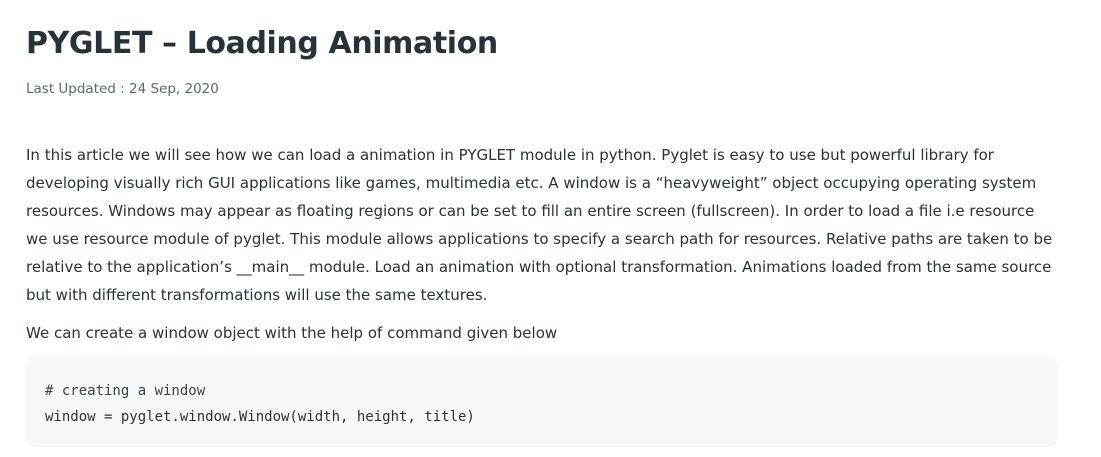  What do you see at coordinates (122, 89) in the screenshot?
I see `last-updated-date: Last Updated : 24 Sep, 2020` at bounding box center [122, 89].